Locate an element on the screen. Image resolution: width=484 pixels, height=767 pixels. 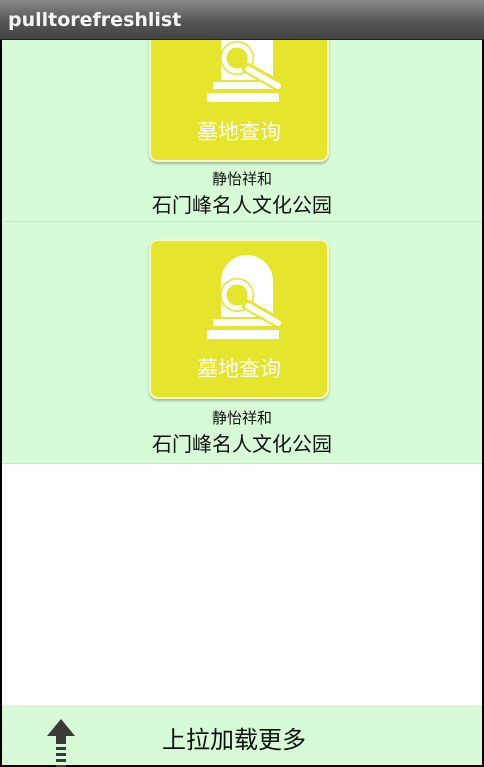
load-more-label: 上拉加载更多 is located at coordinates (234, 740).